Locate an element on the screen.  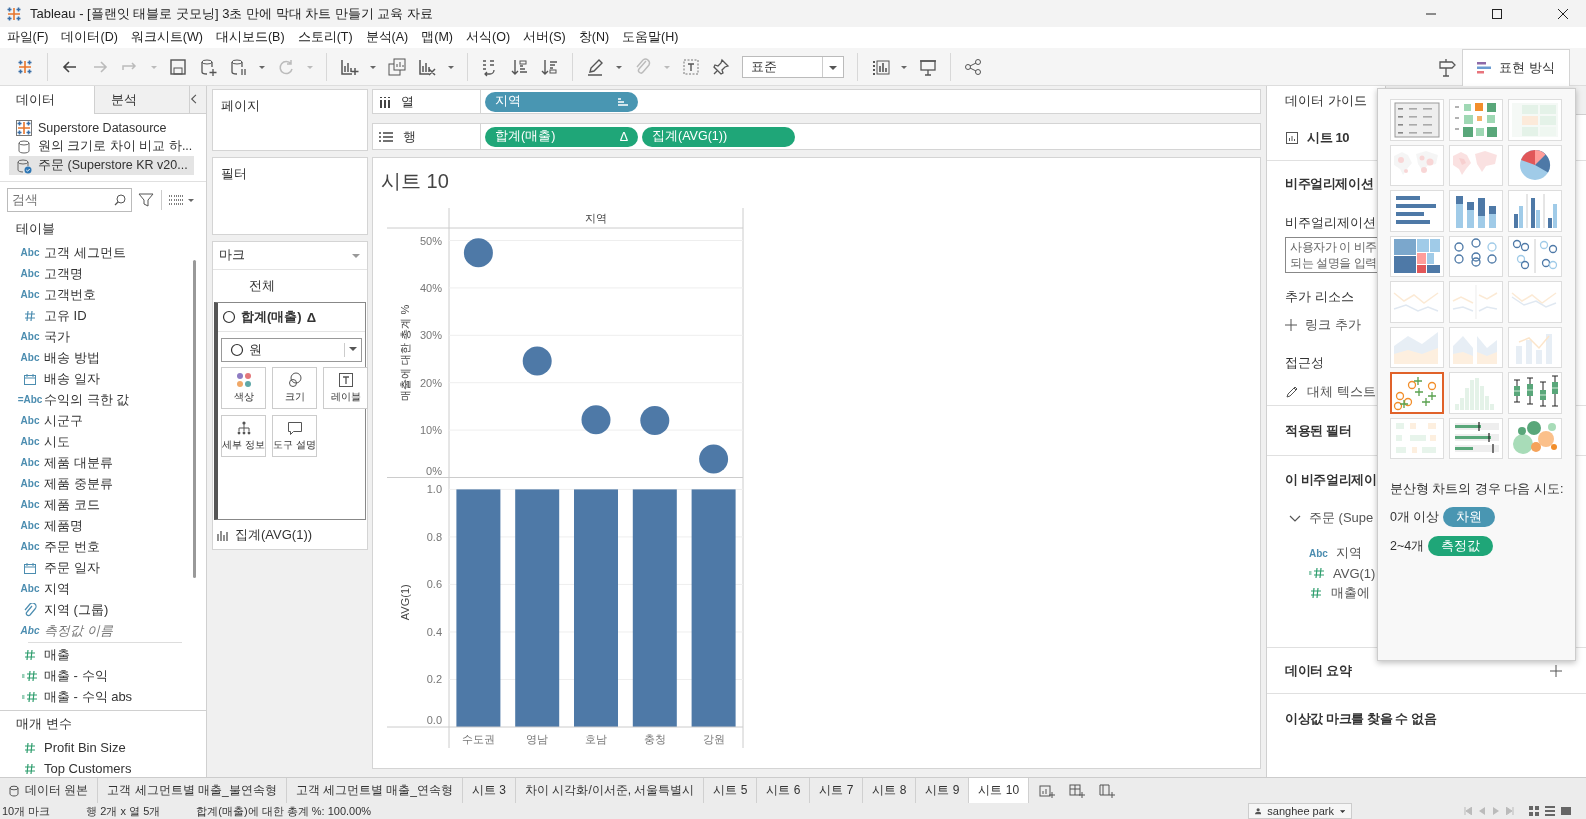
section-heading: 추가 리소스 is located at coordinates (1320, 297).